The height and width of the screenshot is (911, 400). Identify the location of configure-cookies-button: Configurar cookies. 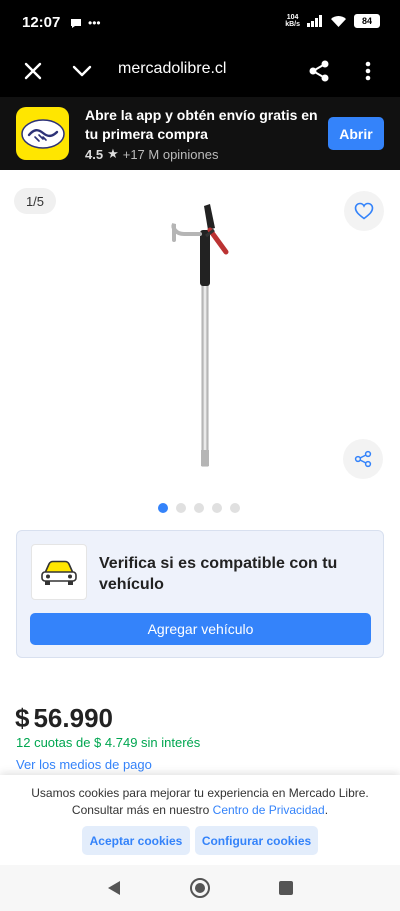
(256, 840).